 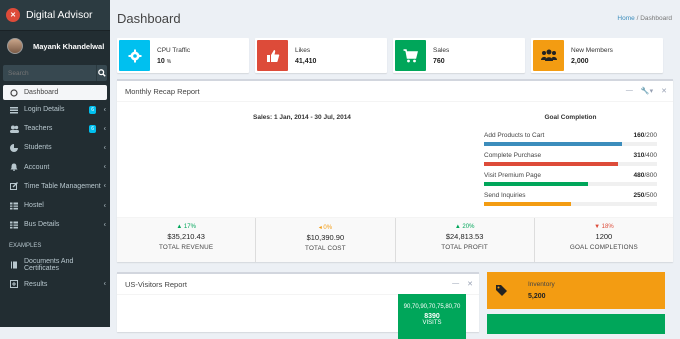 What do you see at coordinates (464, 236) in the screenshot?
I see `metric-value: $24,813.53` at bounding box center [464, 236].